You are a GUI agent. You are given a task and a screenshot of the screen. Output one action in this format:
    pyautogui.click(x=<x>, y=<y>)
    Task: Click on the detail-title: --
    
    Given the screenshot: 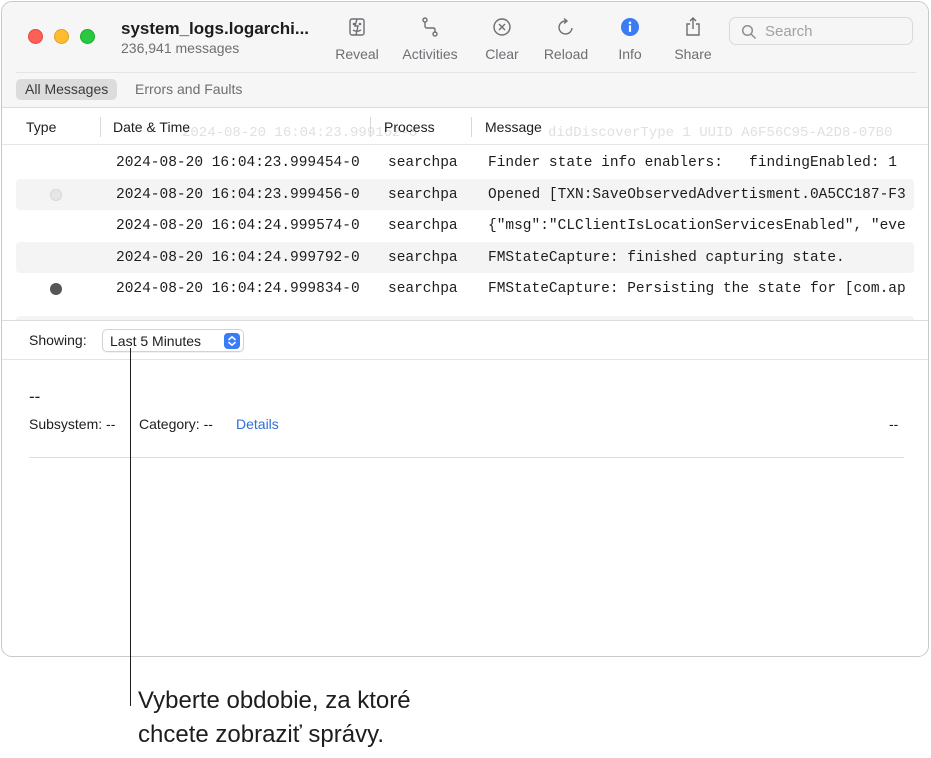 What is the action you would take?
    pyautogui.click(x=35, y=396)
    